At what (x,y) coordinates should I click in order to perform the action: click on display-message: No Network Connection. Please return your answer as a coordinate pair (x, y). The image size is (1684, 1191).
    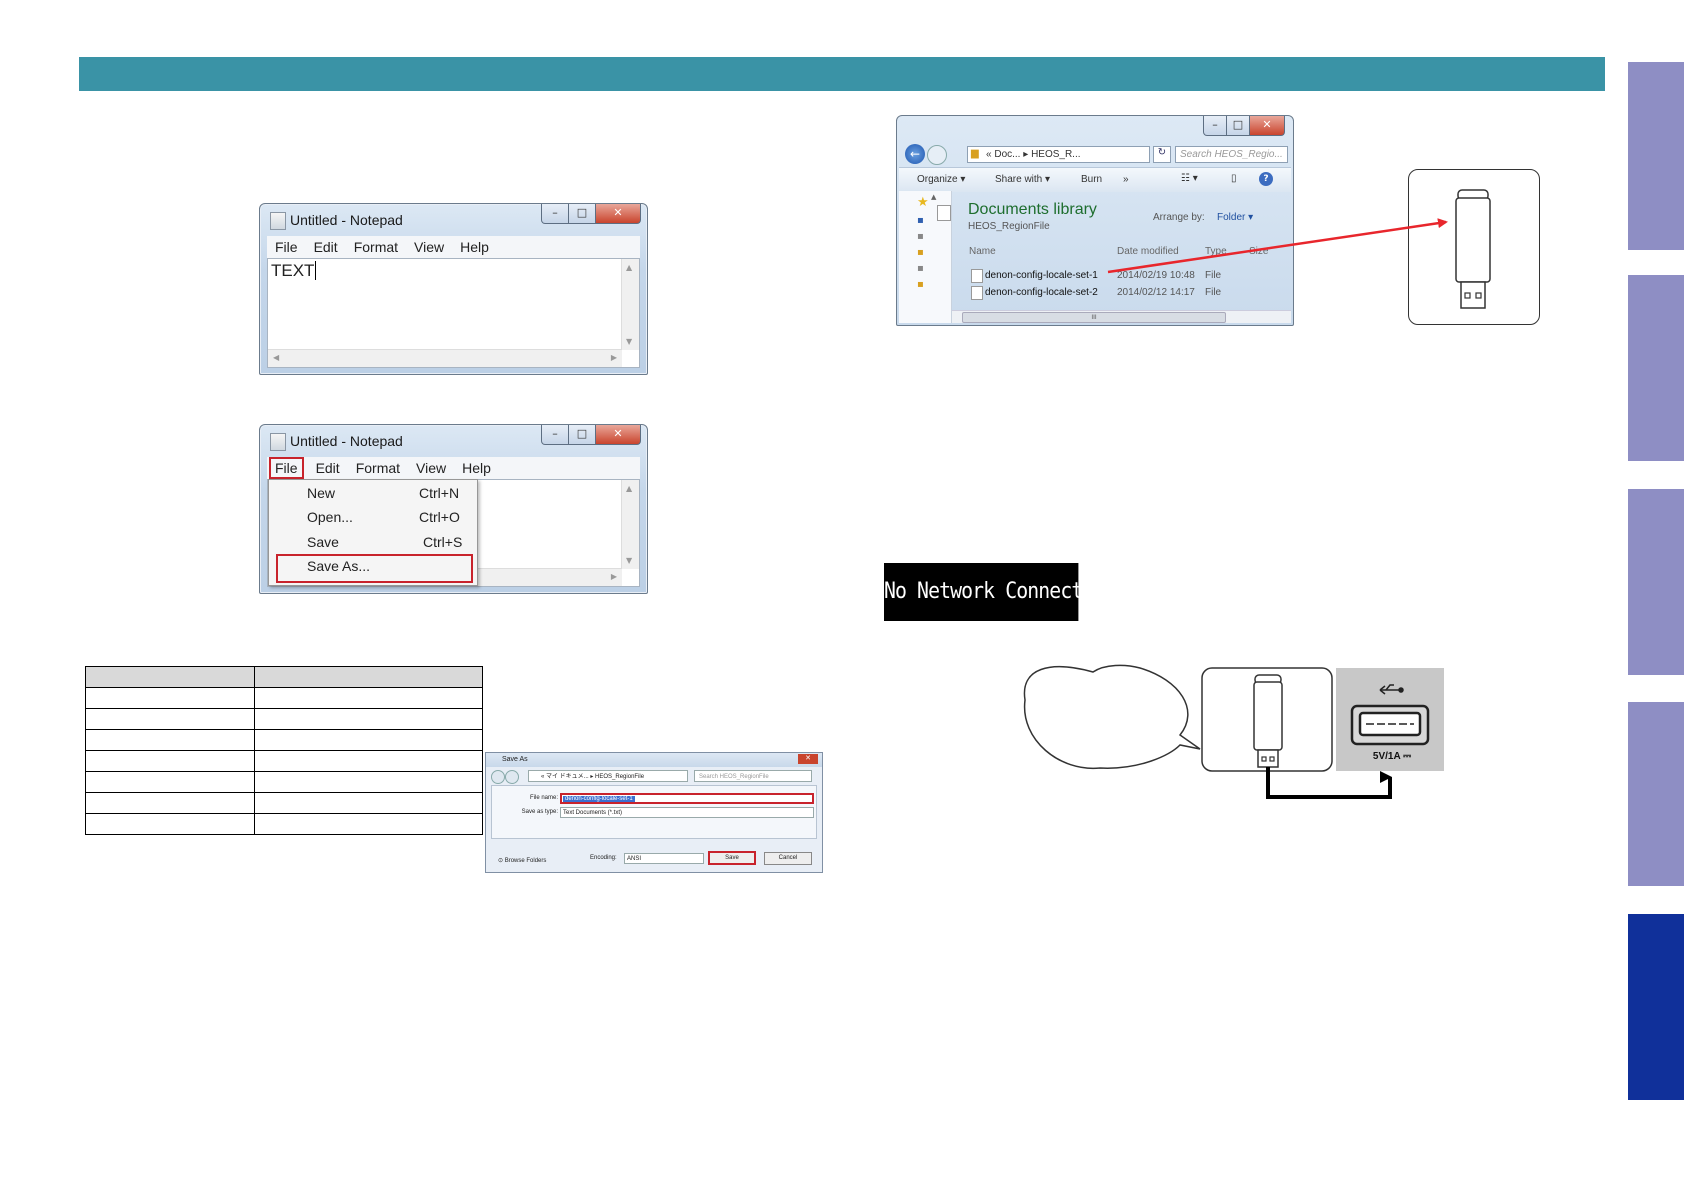
    Looking at the image, I should click on (1000, 592).